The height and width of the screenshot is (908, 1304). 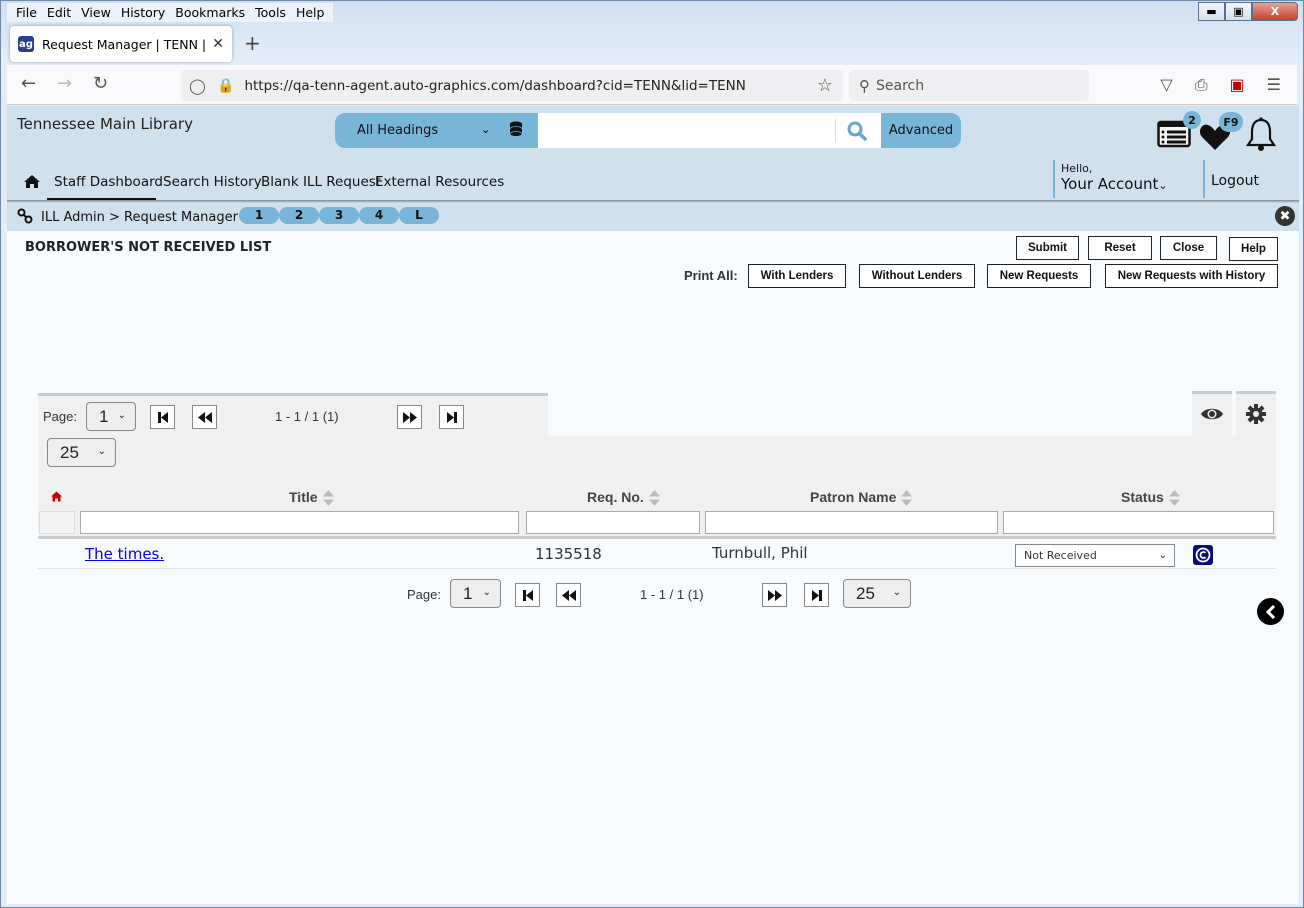 I want to click on filter-req-no-input, so click(x=613, y=522).